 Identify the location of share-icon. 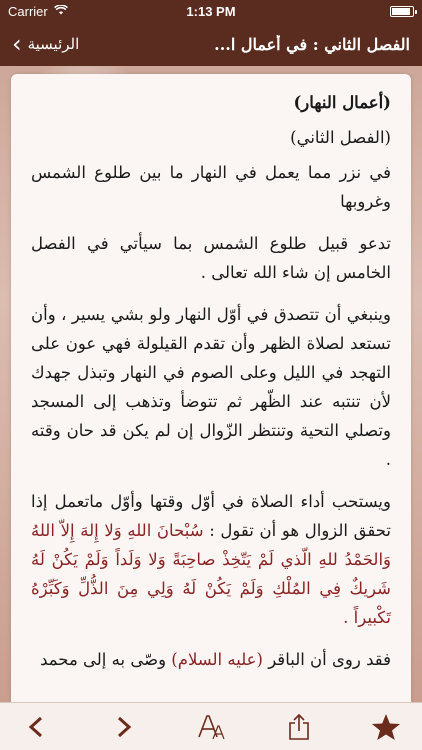
(299, 727).